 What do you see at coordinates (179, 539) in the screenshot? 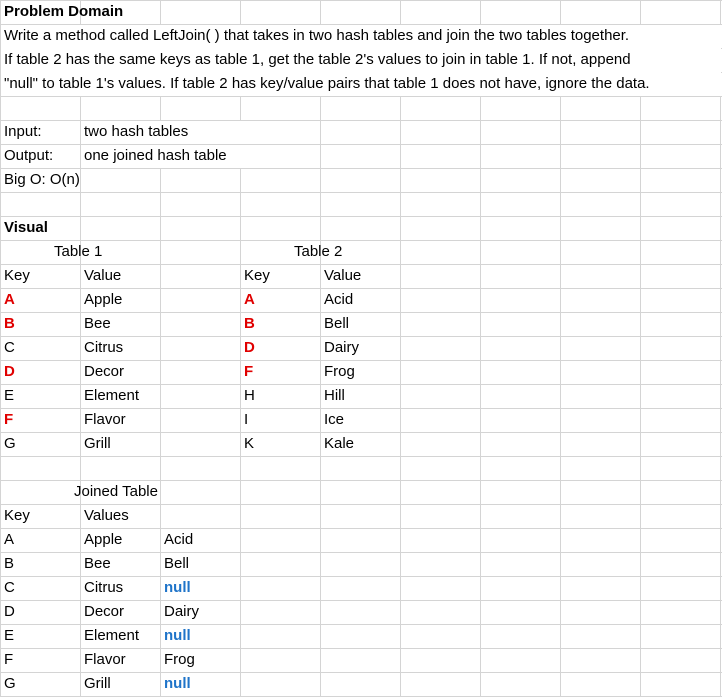
I see `joined-value-2: Acid` at bounding box center [179, 539].